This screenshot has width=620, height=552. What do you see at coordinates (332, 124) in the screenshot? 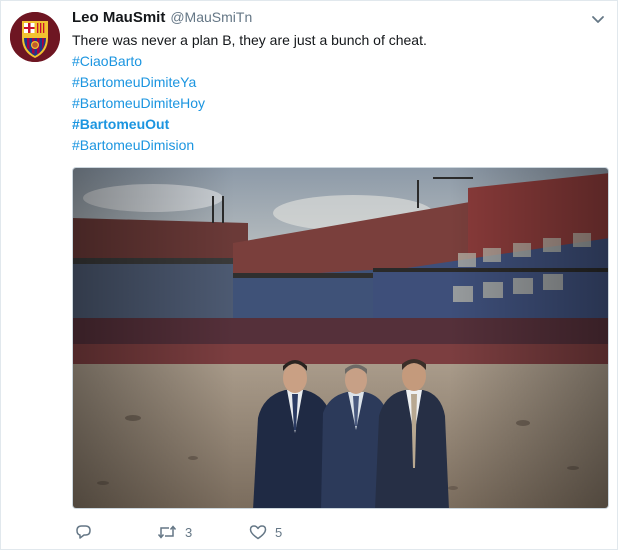
I see `hashtag-link: #BartomeuOut` at bounding box center [332, 124].